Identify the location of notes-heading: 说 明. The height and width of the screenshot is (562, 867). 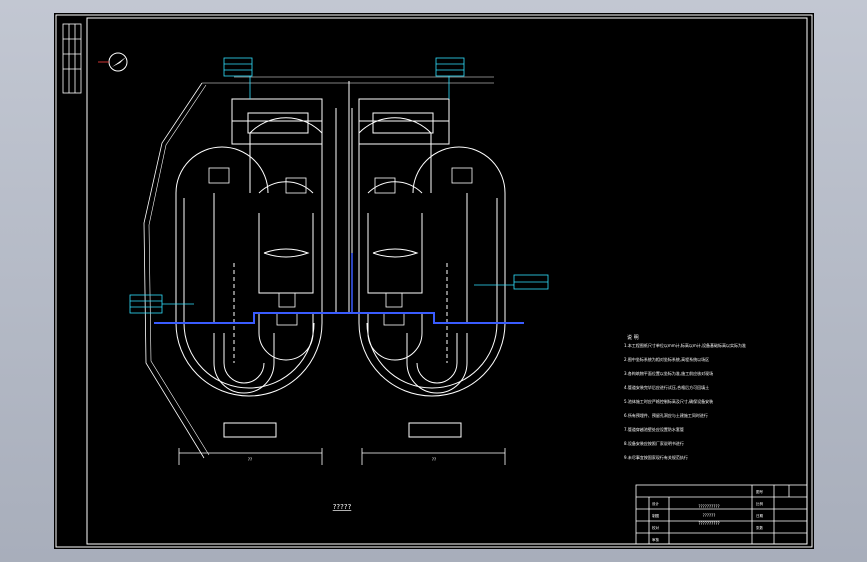
(633, 337).